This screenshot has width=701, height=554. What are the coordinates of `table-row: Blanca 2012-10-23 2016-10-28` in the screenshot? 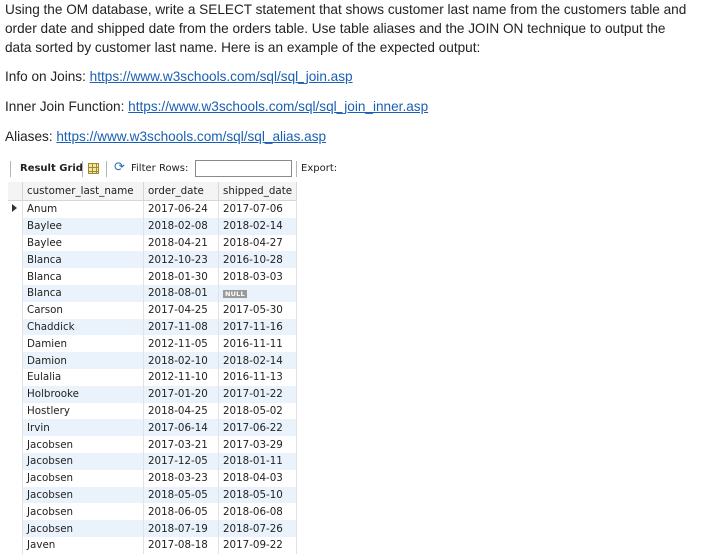 It's located at (153, 260).